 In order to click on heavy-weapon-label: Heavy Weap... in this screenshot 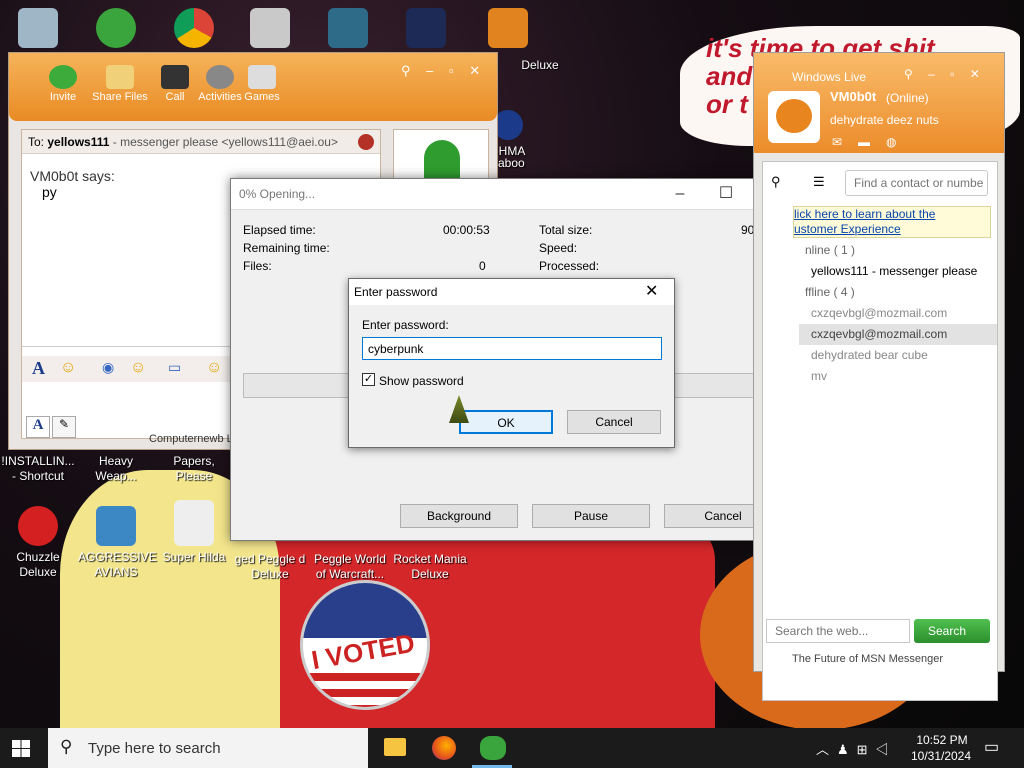, I will do `click(116, 468)`.